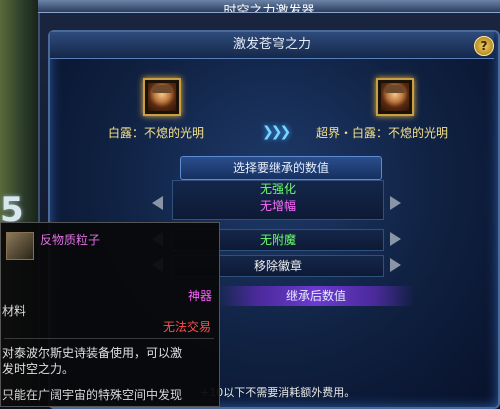  I want to click on help-icon: ?, so click(484, 46).